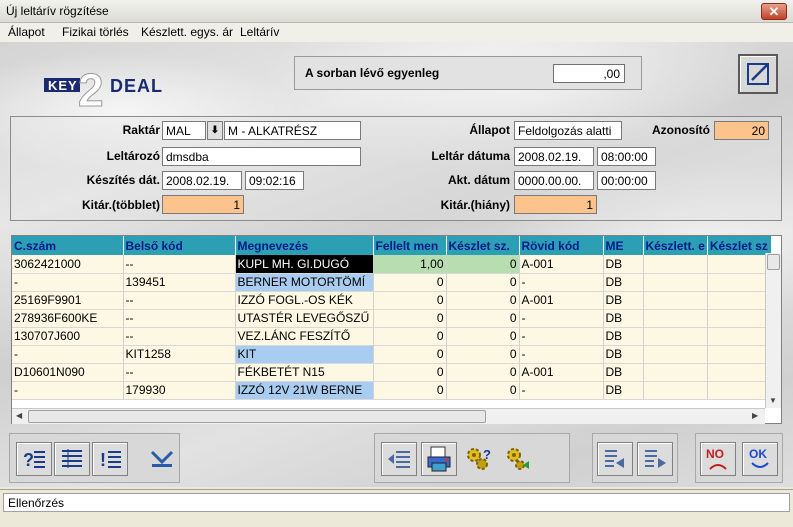 The width and height of the screenshot is (793, 527). What do you see at coordinates (259, 32) in the screenshot?
I see `menu-leltariv: Leltárív` at bounding box center [259, 32].